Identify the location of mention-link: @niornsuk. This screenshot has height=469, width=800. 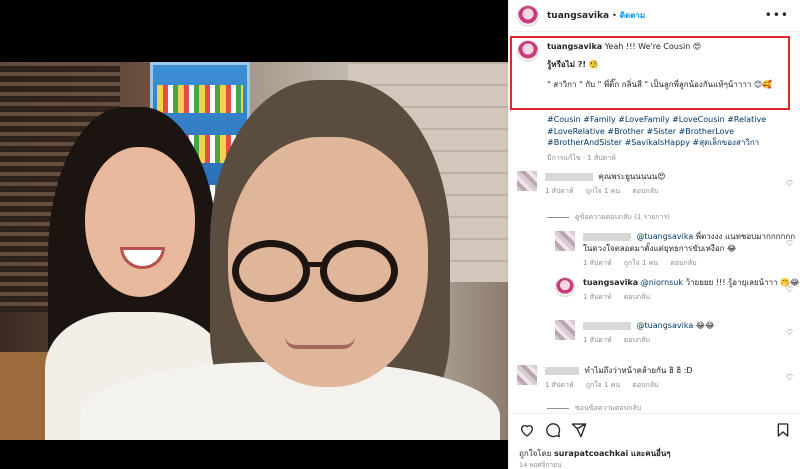
(662, 282).